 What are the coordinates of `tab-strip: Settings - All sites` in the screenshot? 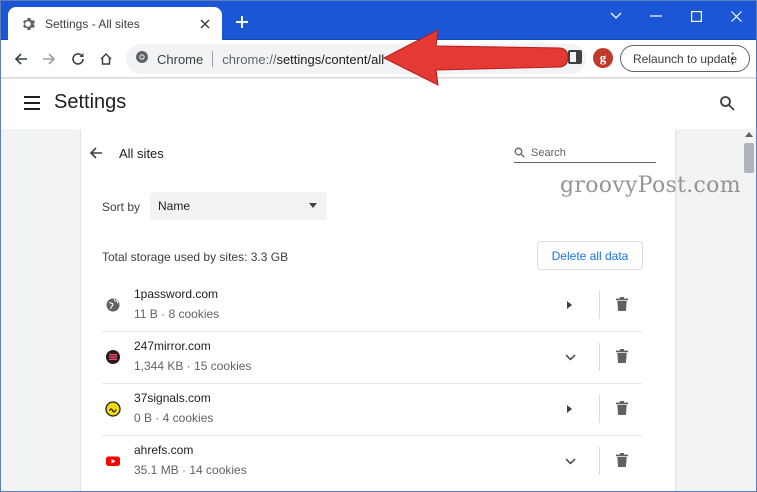 It's located at (378, 20).